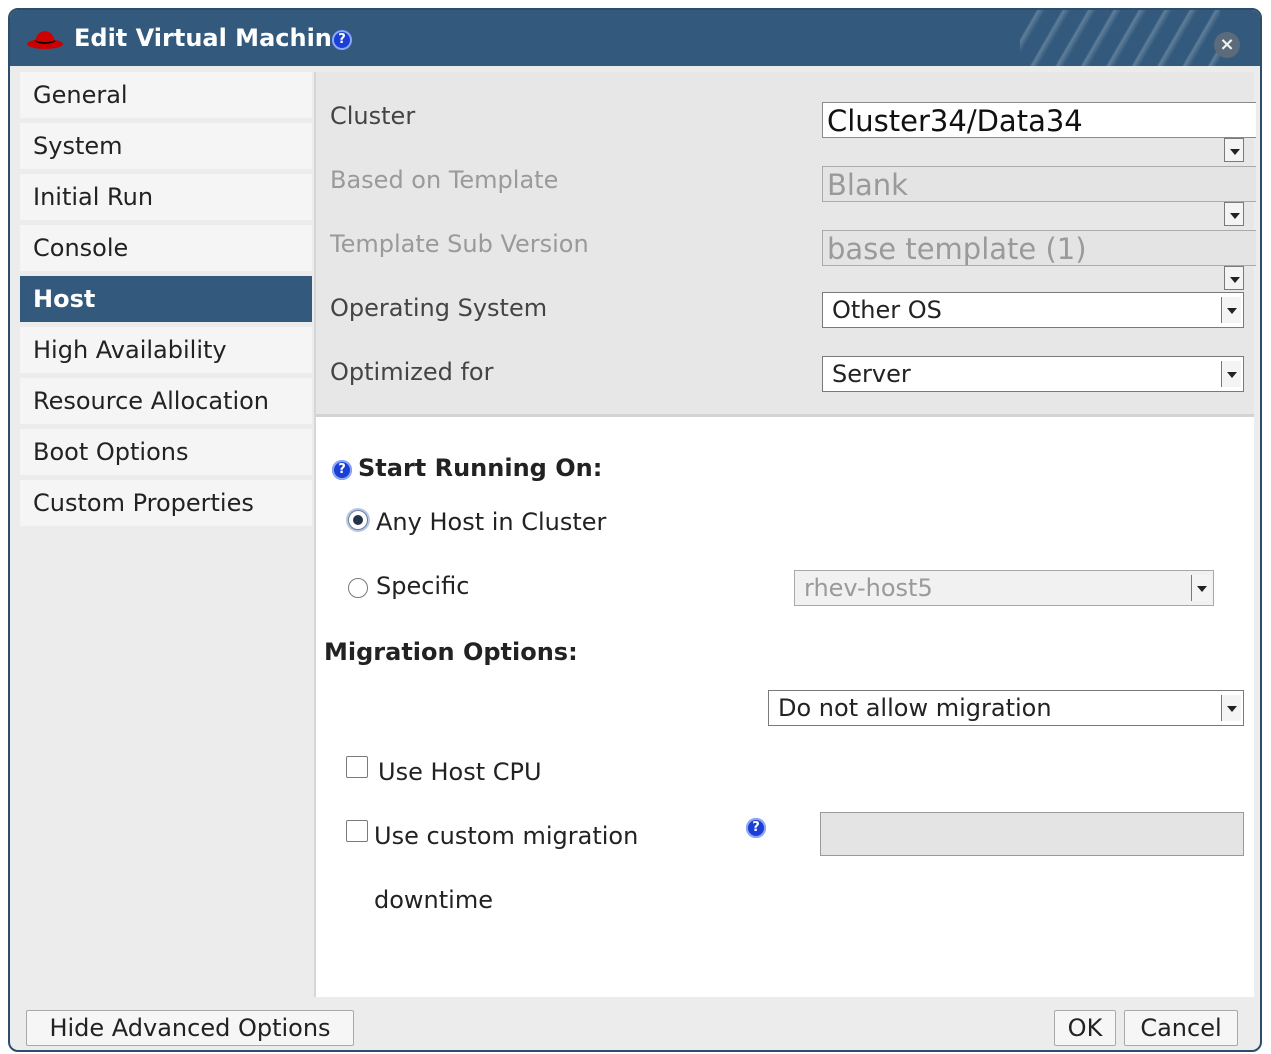 The image size is (1271, 1054). I want to click on dialog-title: Edit Virtual Machine, so click(211, 38).